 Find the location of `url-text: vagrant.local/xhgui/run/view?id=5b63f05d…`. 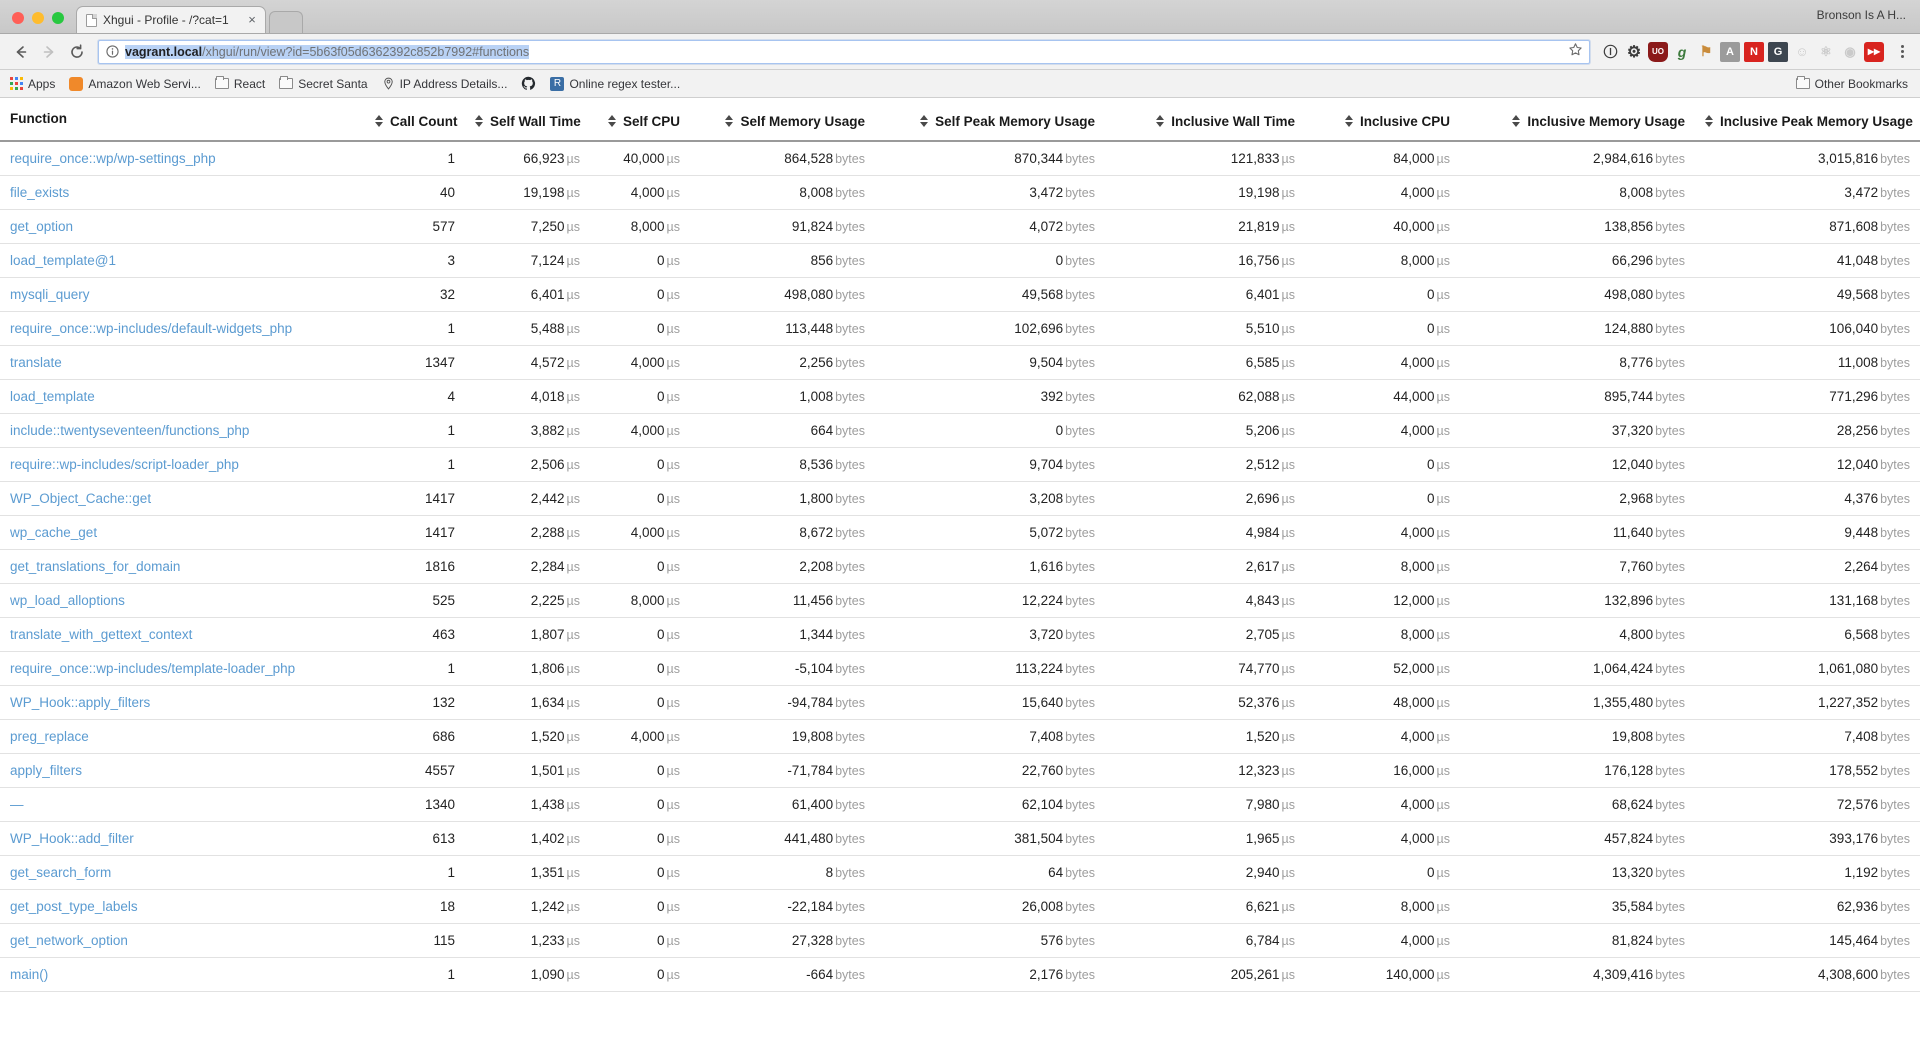

url-text: vagrant.local/xhgui/run/view?id=5b63f05d… is located at coordinates (846, 51).